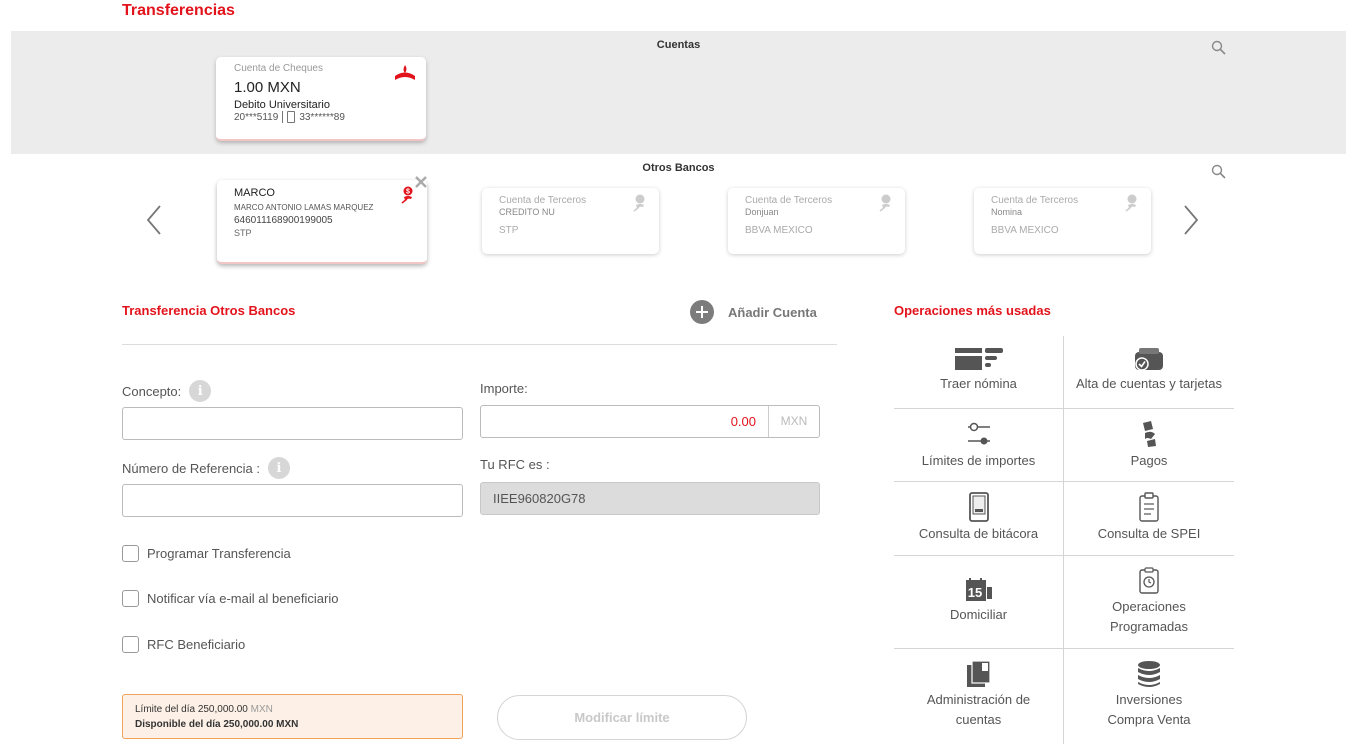 This screenshot has height=756, width=1360. Describe the element at coordinates (702, 312) in the screenshot. I see `plus-icon` at that location.